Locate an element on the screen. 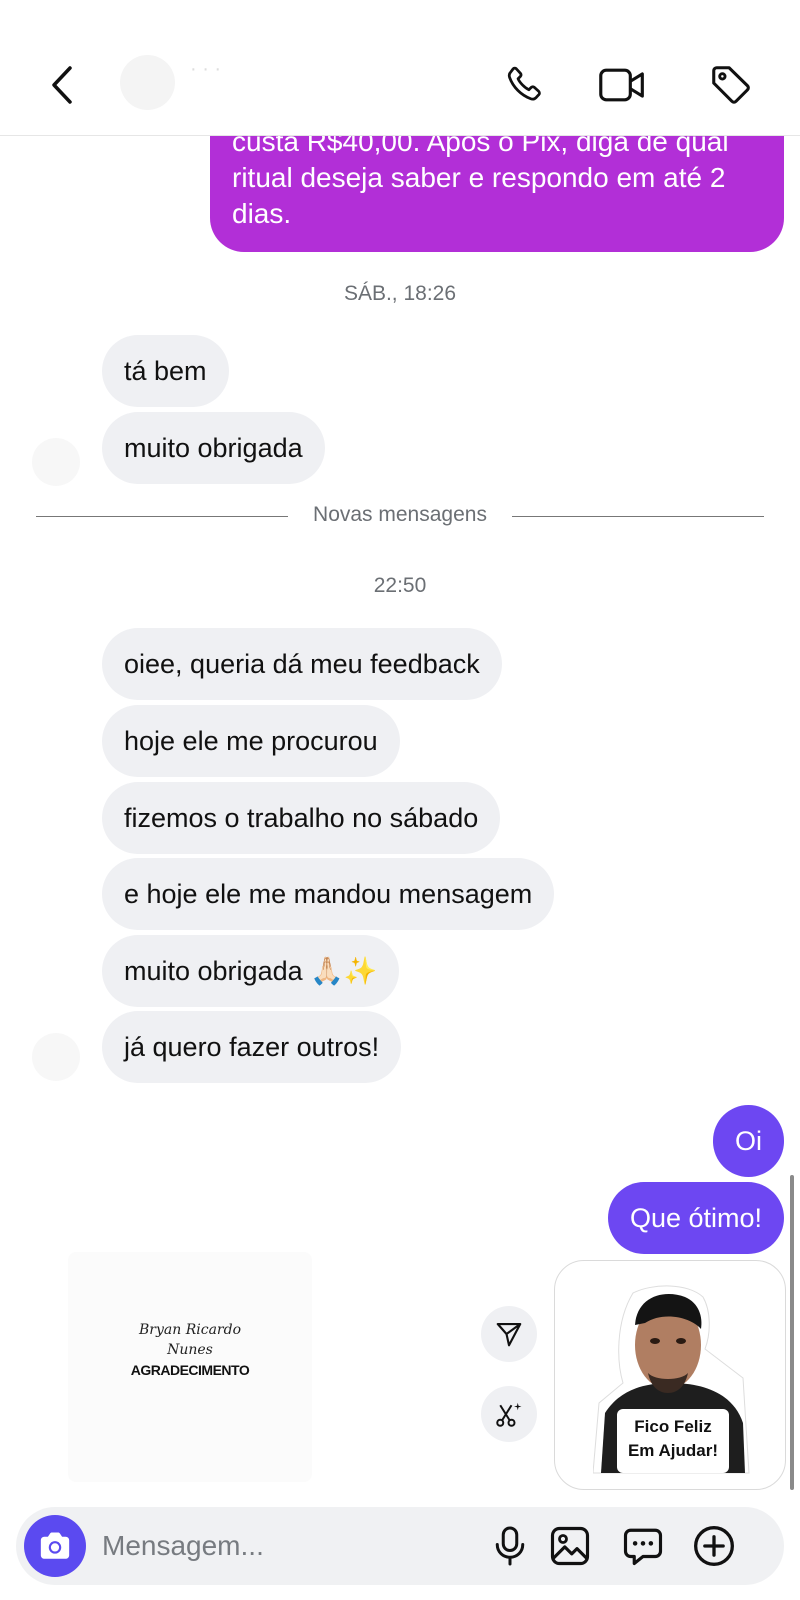 The image size is (800, 1600). incoming-message-bubble: muito obrigada is located at coordinates (213, 448).